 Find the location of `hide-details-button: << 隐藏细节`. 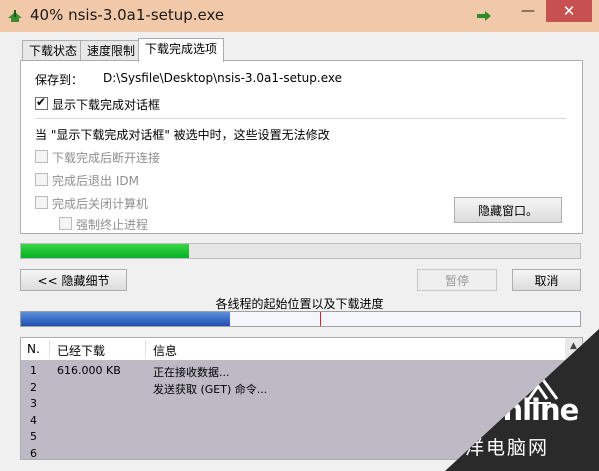

hide-details-button: << 隐藏细节 is located at coordinates (73, 280).